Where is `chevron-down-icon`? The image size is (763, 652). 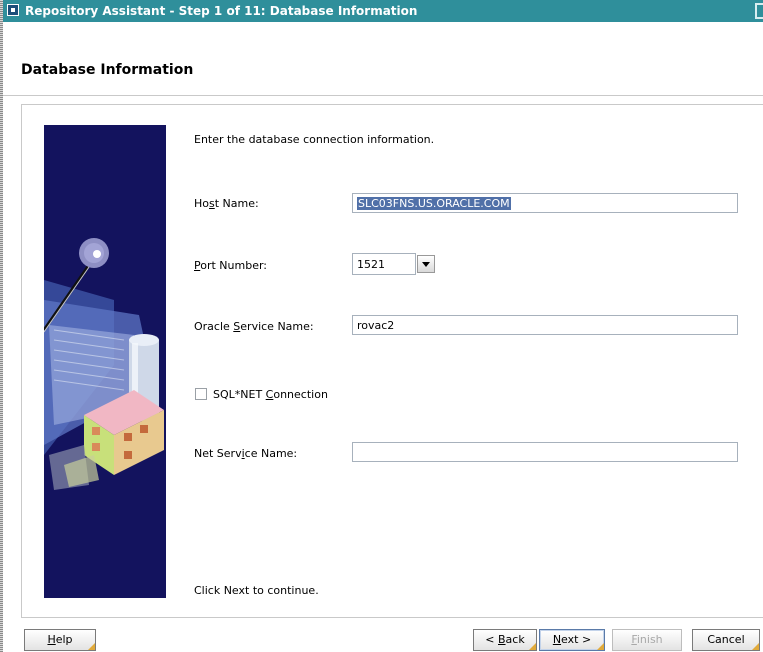
chevron-down-icon is located at coordinates (426, 264).